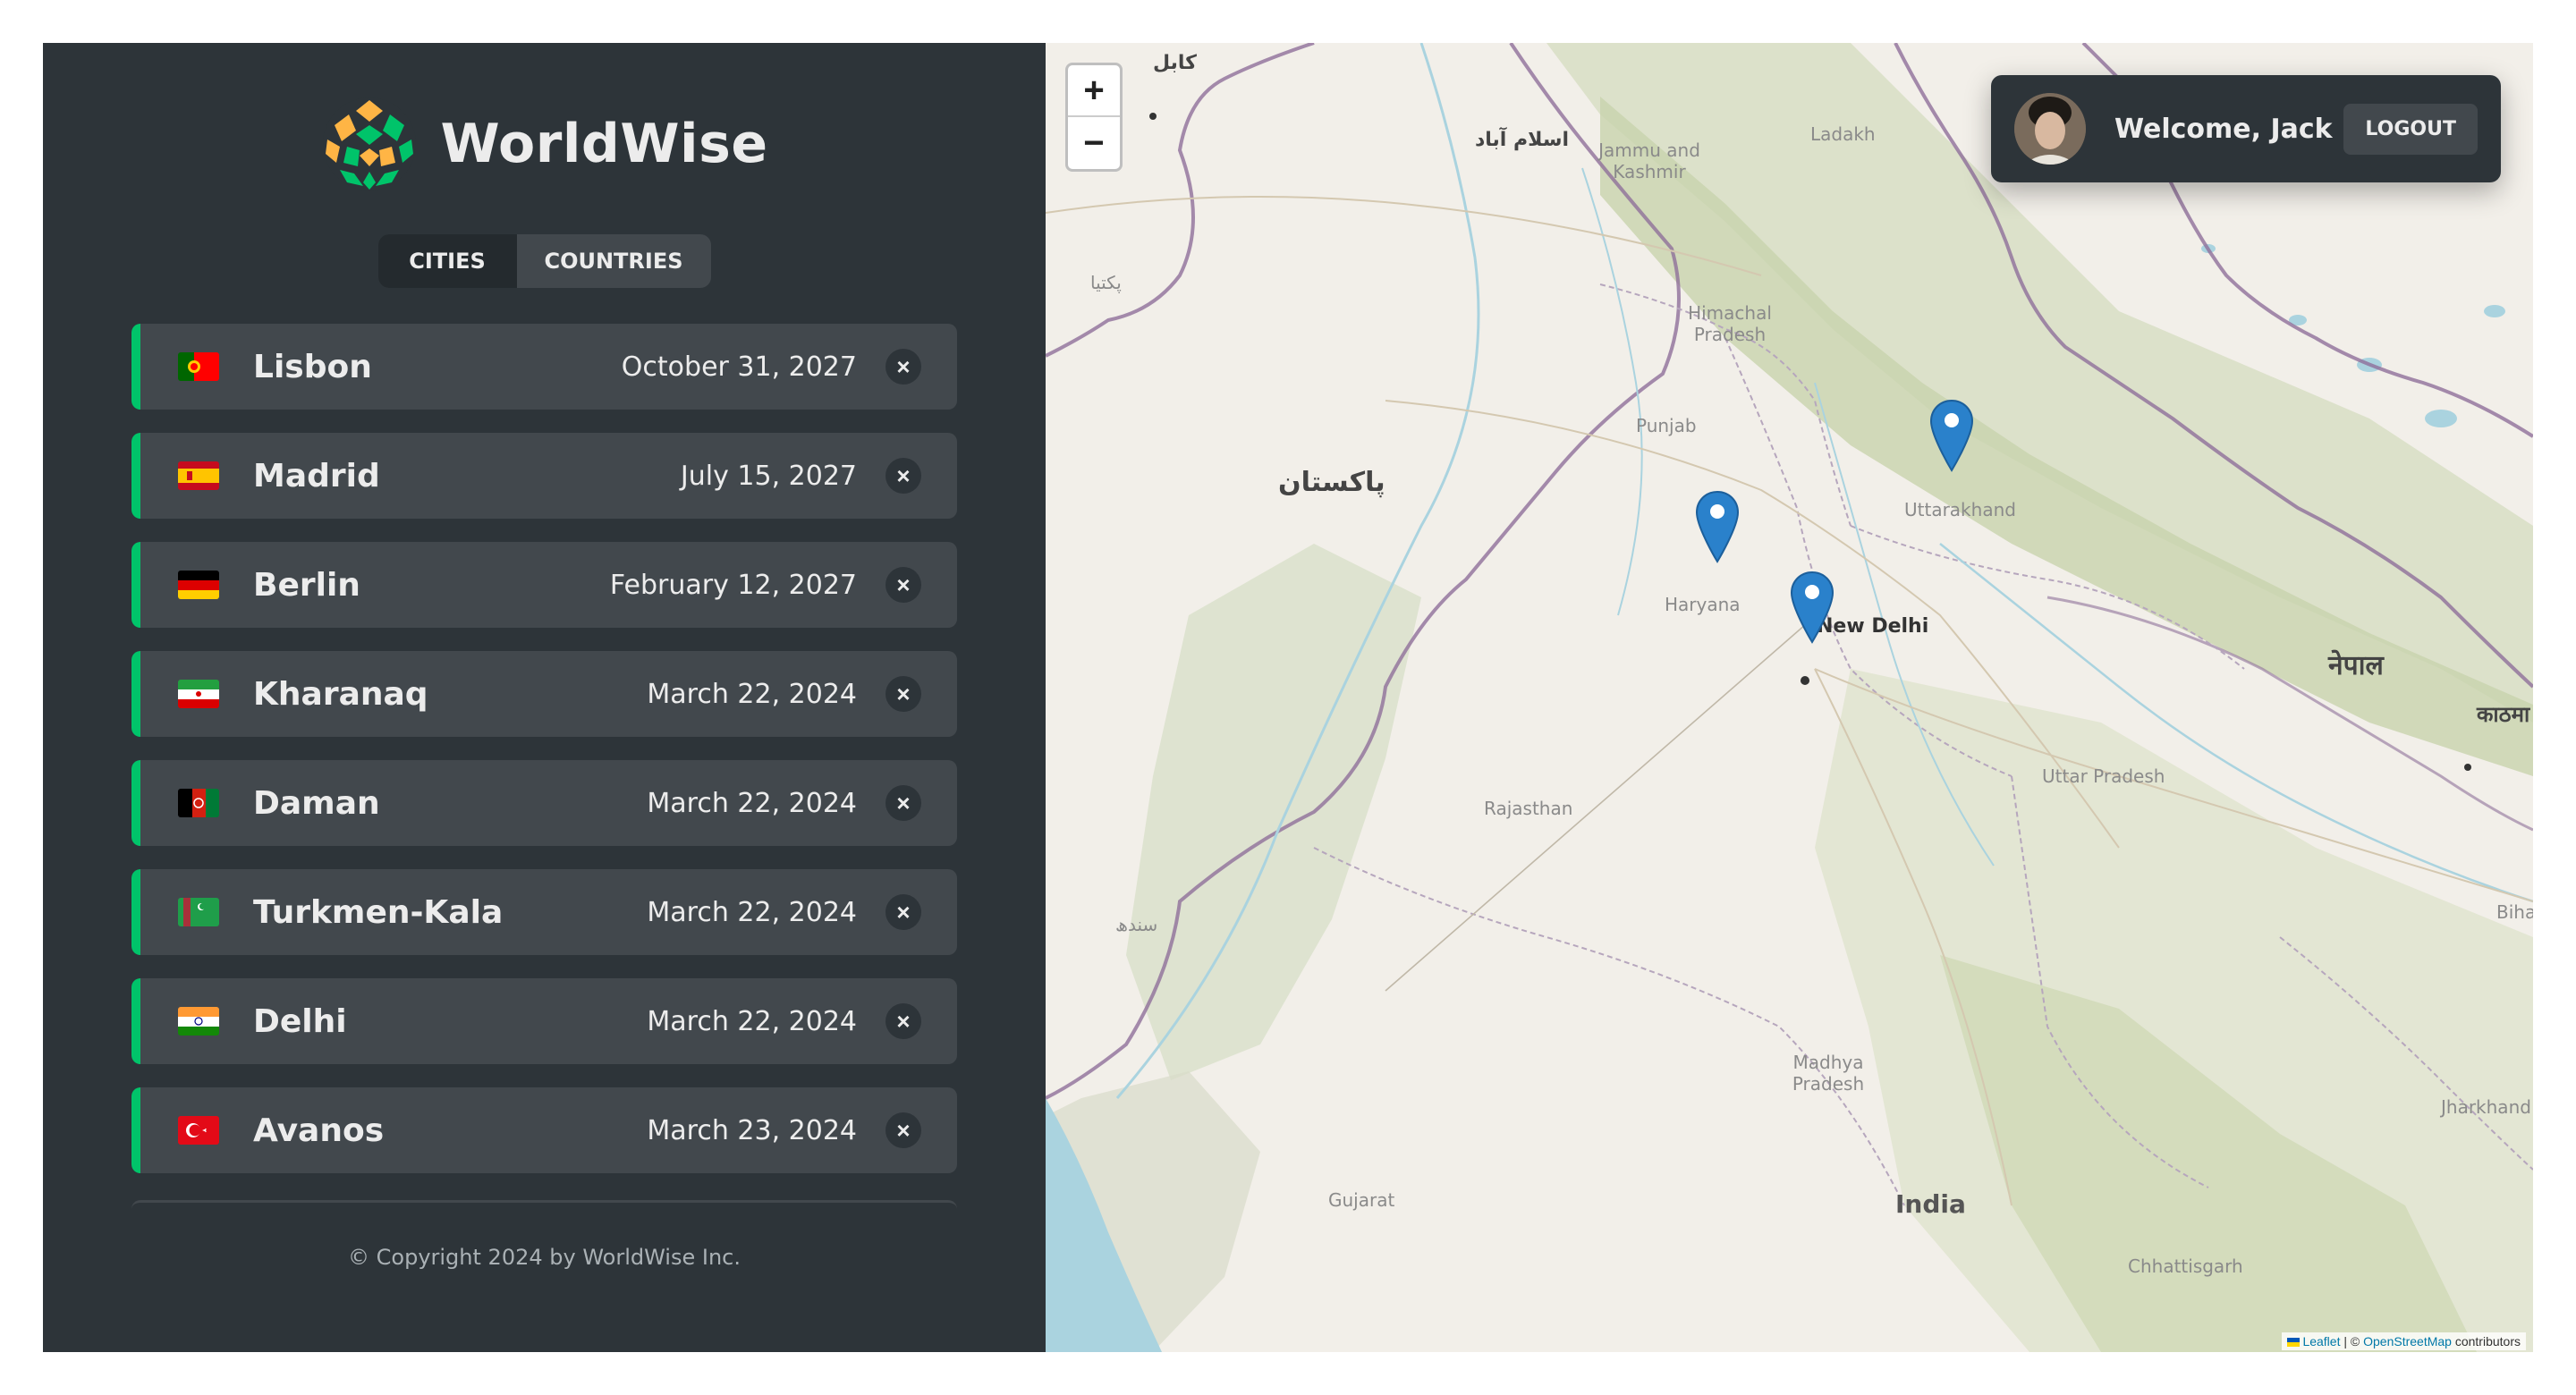 The height and width of the screenshot is (1395, 2576). I want to click on map-label-jharkhand: Jharkhand, so click(2486, 1107).